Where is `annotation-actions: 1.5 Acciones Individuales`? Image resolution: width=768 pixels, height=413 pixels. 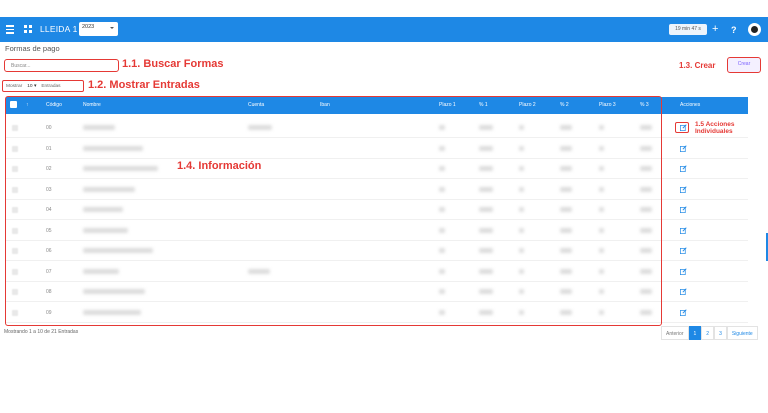 annotation-actions: 1.5 Acciones Individuales is located at coordinates (715, 128).